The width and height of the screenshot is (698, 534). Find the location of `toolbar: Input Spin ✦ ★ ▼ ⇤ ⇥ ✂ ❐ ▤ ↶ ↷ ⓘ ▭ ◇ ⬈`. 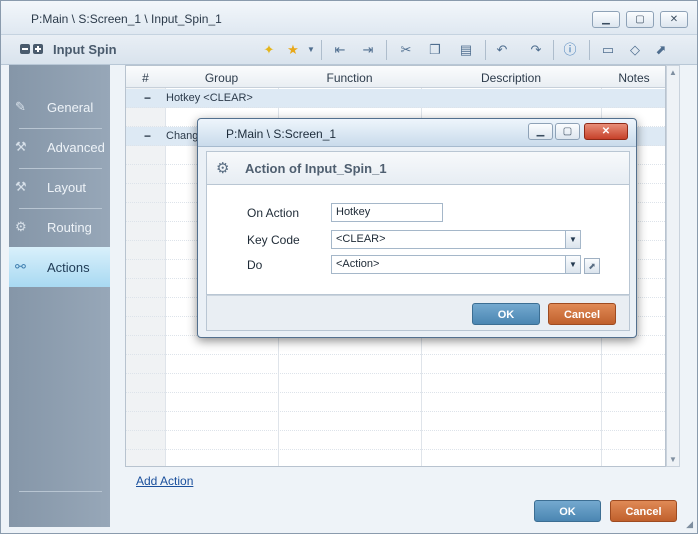

toolbar: Input Spin ✦ ★ ▼ ⇤ ⇥ ✂ ❐ ▤ ↶ ↷ ⓘ ▭ ◇ ⬈ is located at coordinates (349, 50).